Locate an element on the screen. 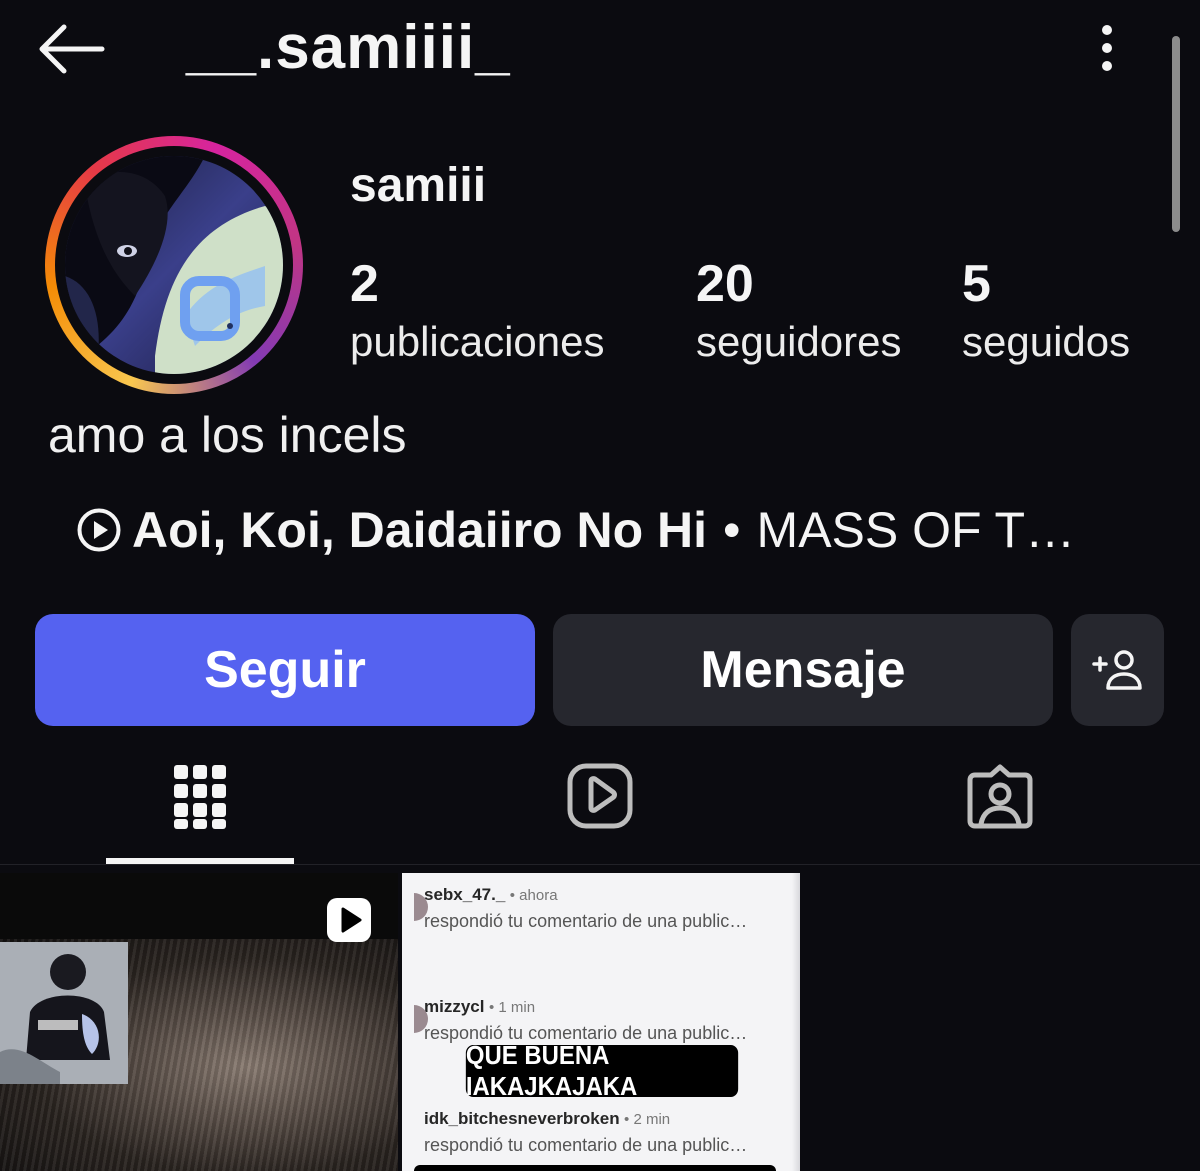 This screenshot has width=1200, height=1171. text-sticker: QUE BUENA IAKAJKAJAKA is located at coordinates (602, 1070).